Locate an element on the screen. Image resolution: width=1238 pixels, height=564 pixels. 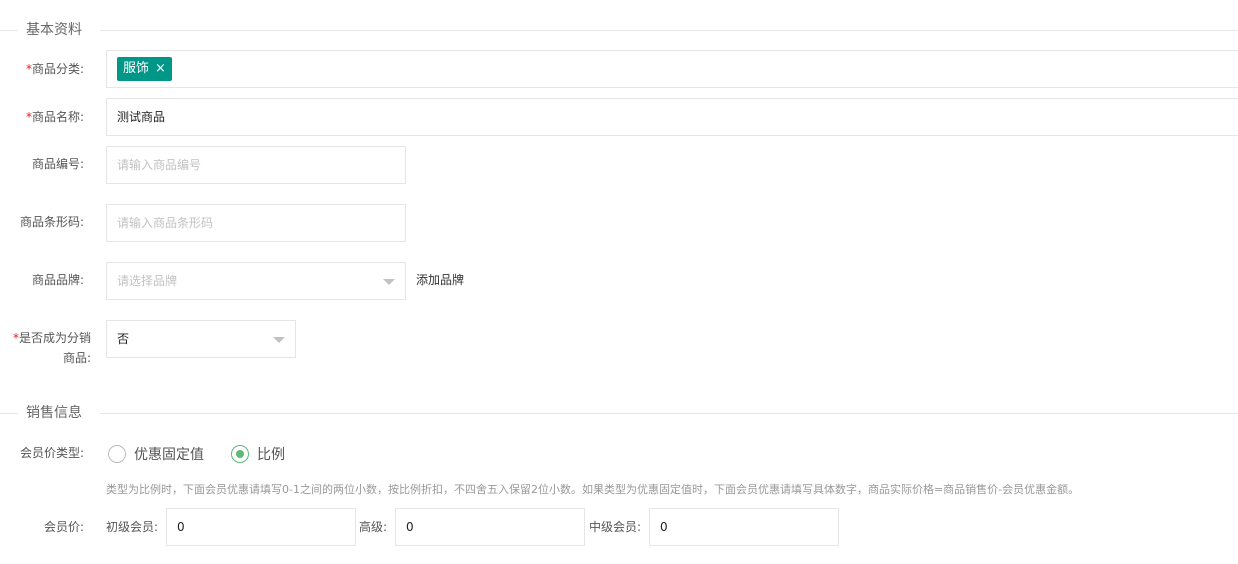
code-placeholder: 请输入商品编号 is located at coordinates (159, 165).